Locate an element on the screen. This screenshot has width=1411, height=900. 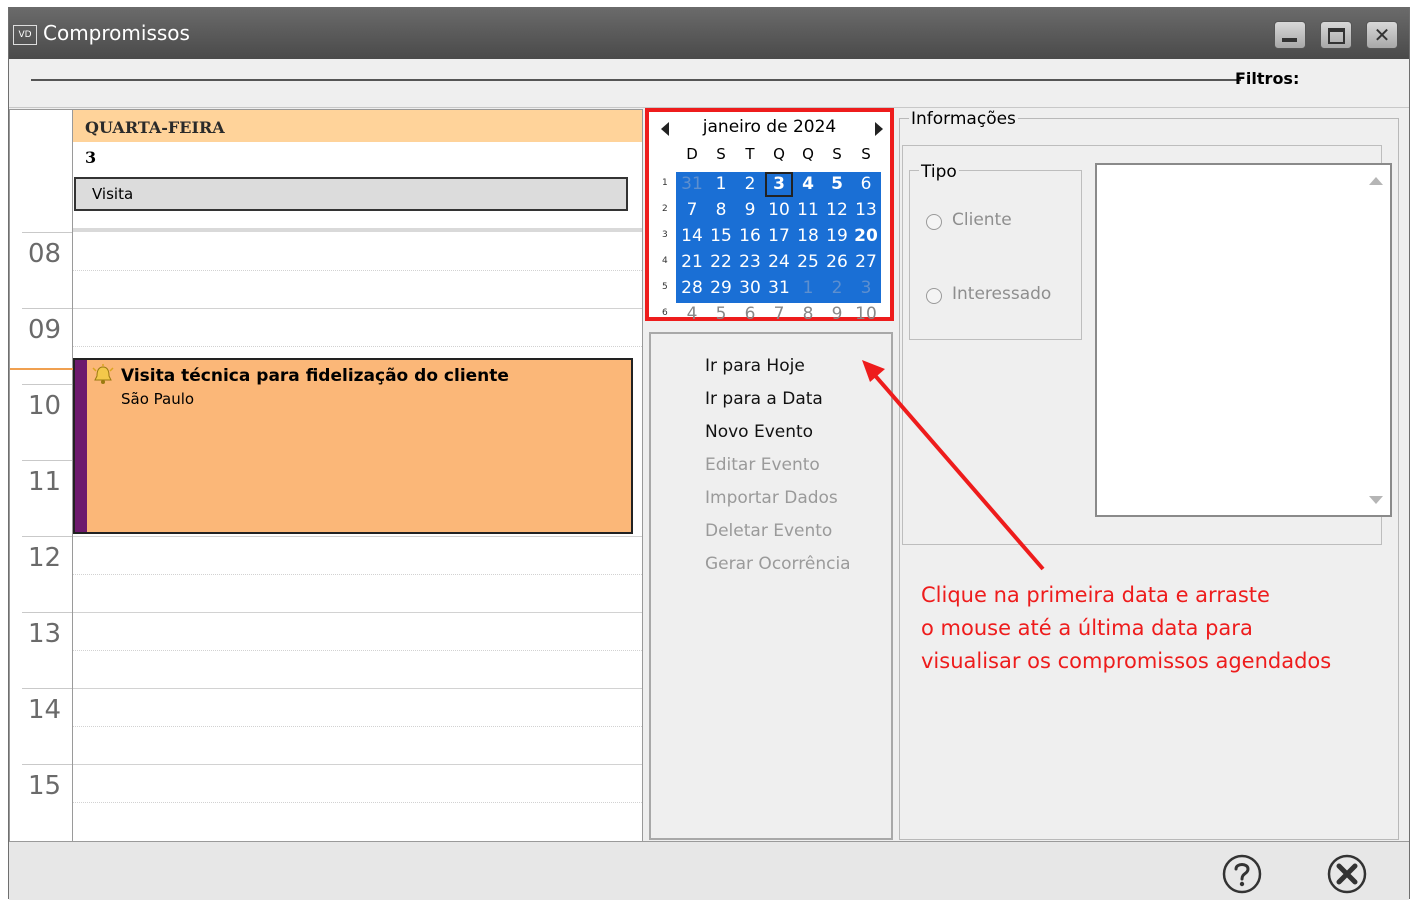
annotation-line: visualisar os compromissos agendados is located at coordinates (1126, 661).